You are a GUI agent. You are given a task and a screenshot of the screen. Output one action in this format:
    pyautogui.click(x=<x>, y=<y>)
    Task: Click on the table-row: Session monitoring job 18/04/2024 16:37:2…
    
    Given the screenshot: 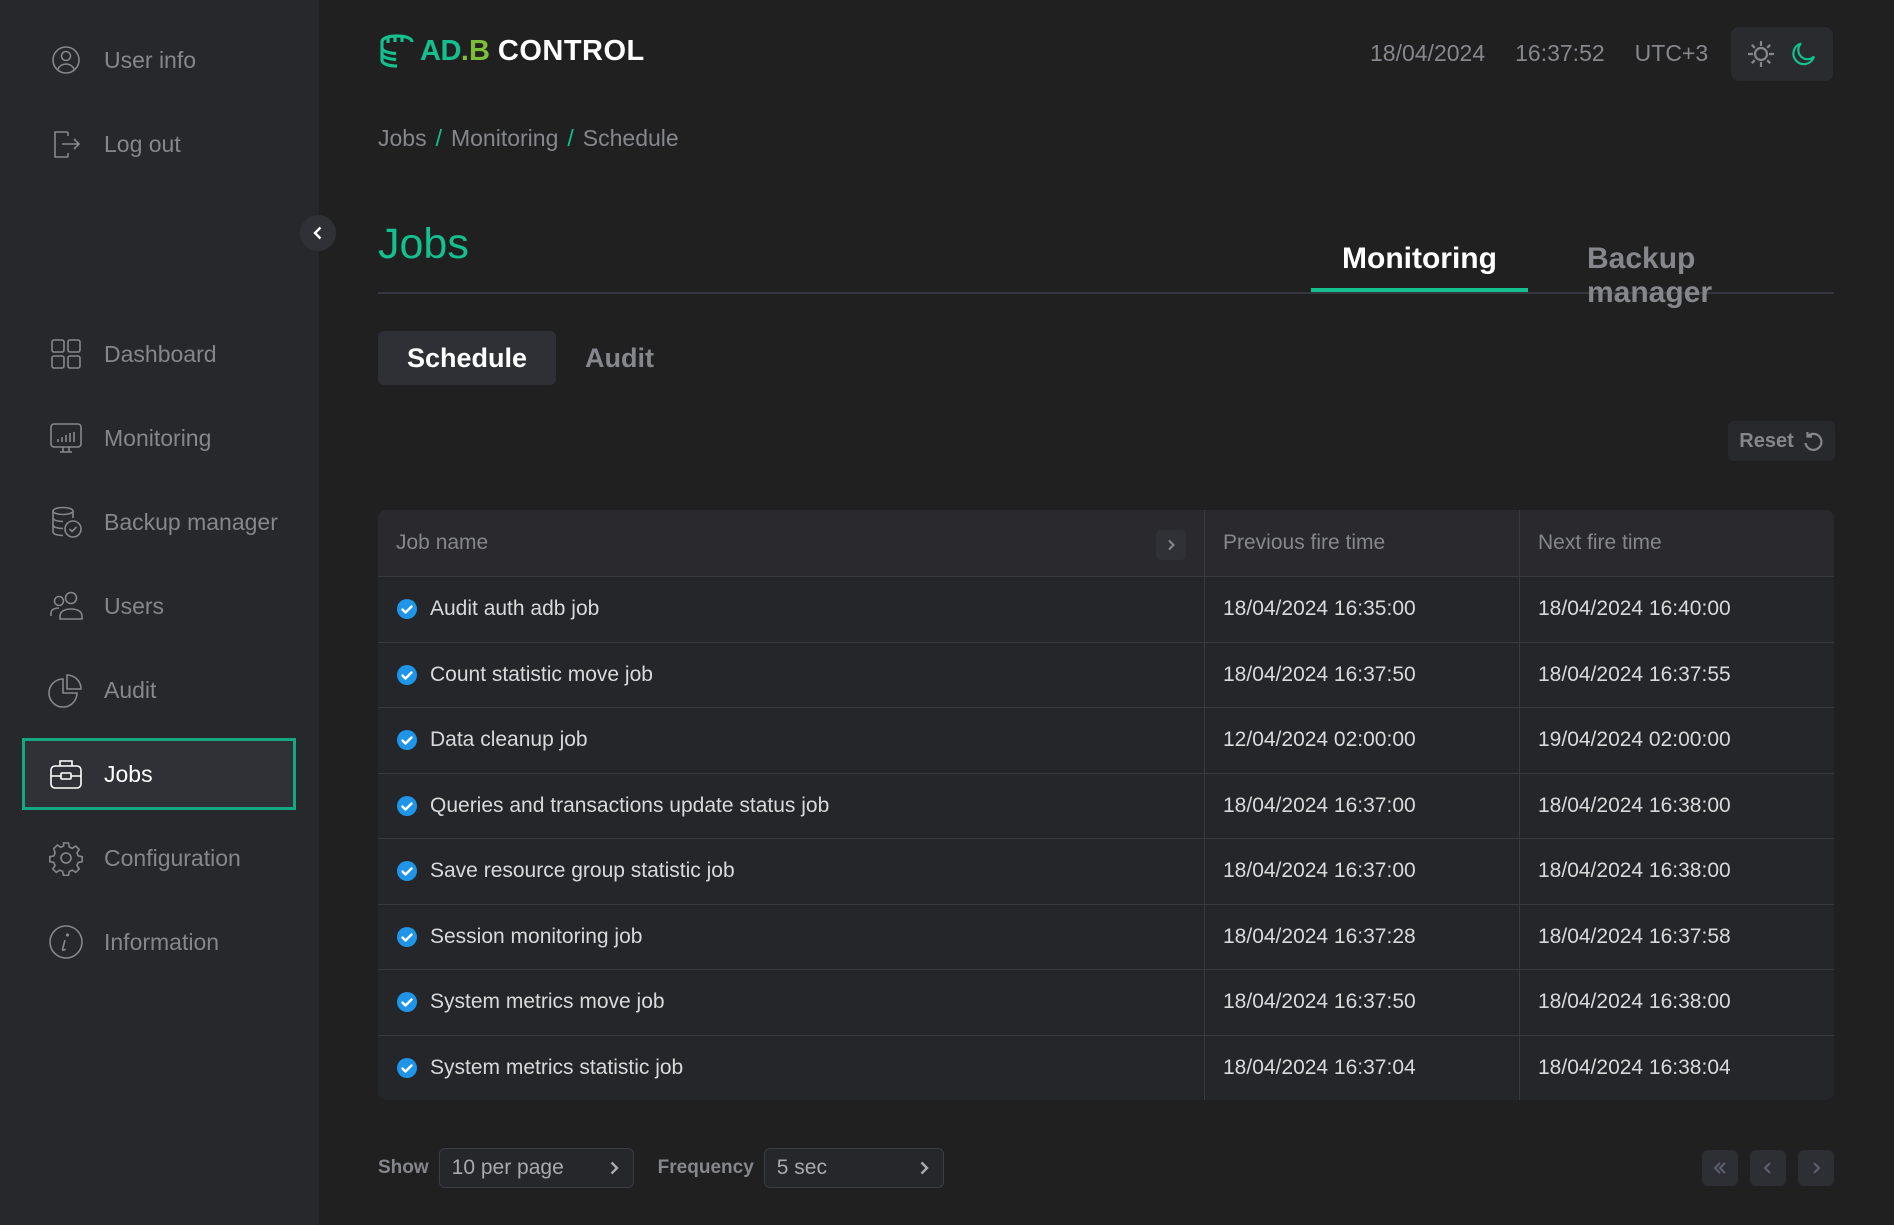 What is the action you would take?
    pyautogui.click(x=1106, y=936)
    